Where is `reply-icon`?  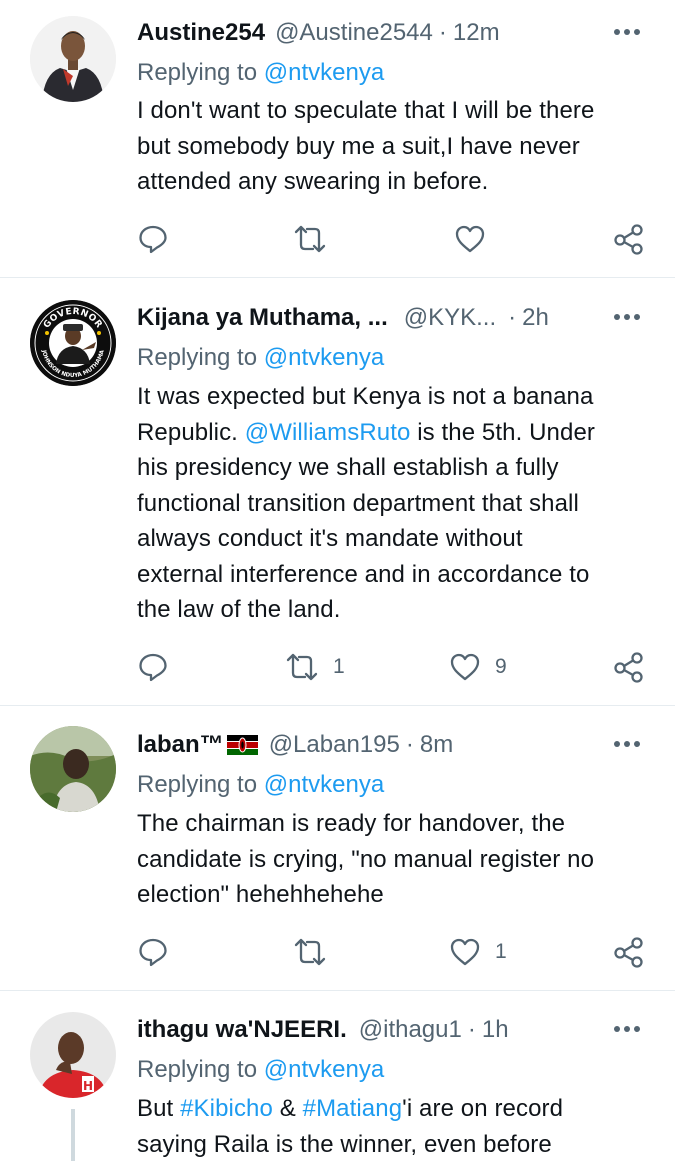
reply-icon is located at coordinates (153, 667).